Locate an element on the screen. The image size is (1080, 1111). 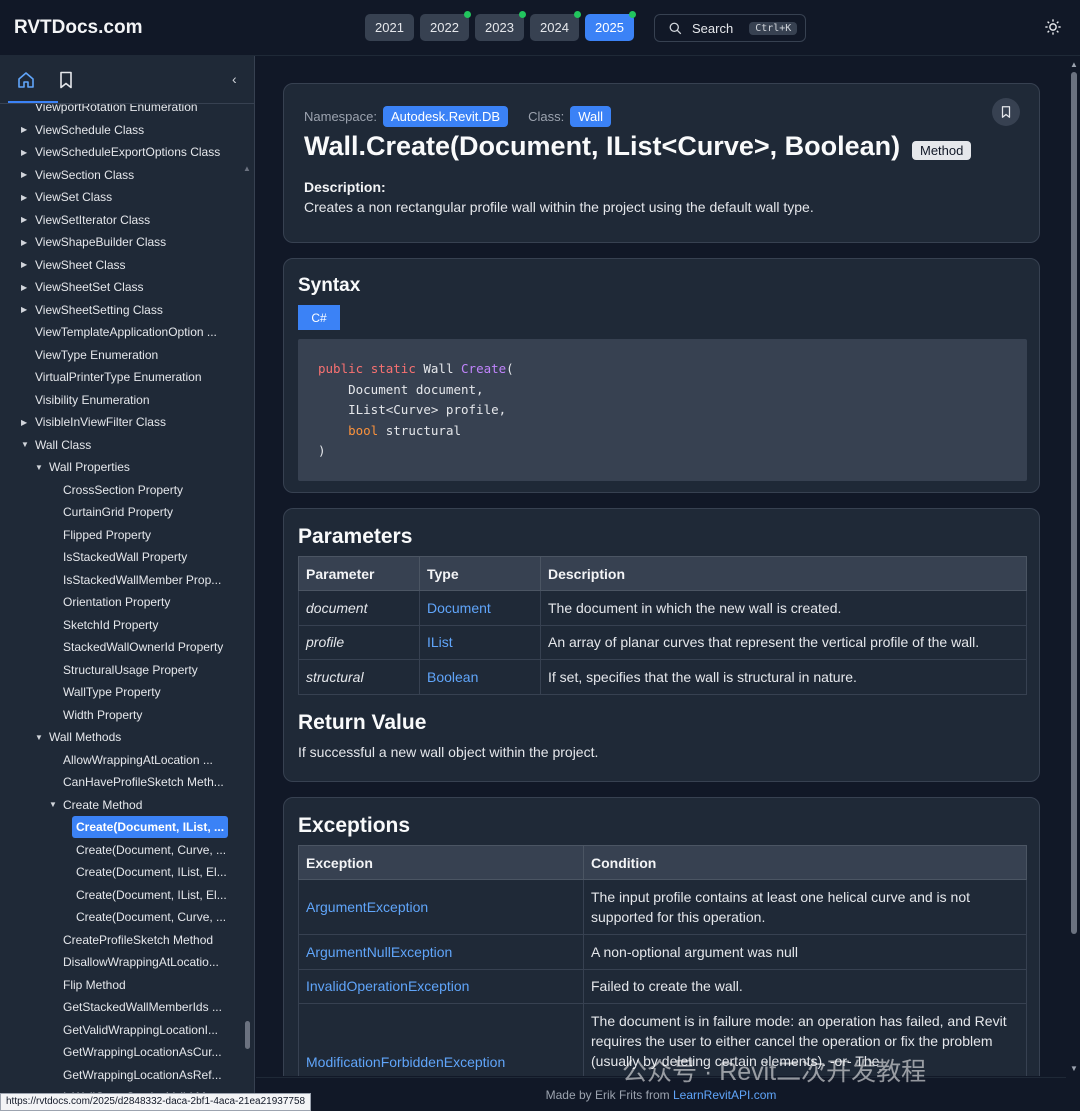
tree-item: ▼ Wall Methods is located at coordinates (78, 737).